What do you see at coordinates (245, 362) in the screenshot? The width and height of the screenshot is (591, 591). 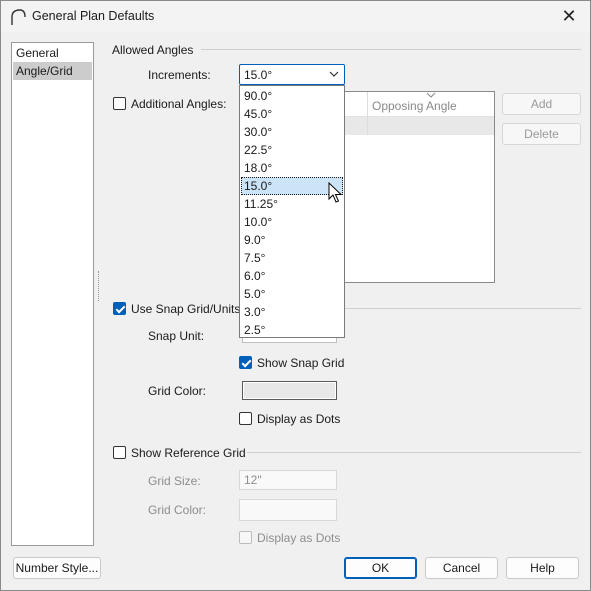 I see `show-snap-grid-checkbox` at bounding box center [245, 362].